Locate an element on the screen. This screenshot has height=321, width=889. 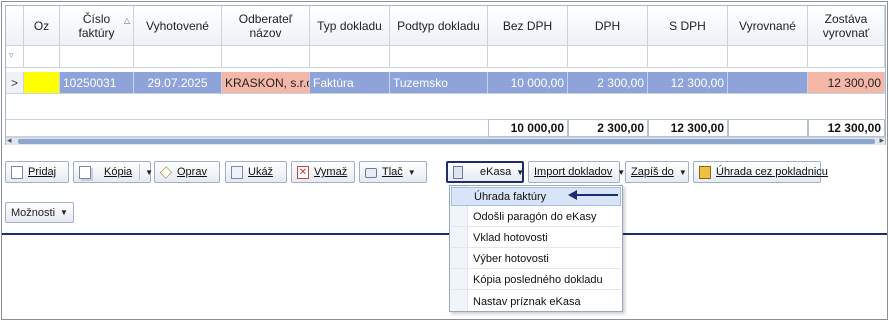
import-button-label: Import dokladov is located at coordinates (573, 172).